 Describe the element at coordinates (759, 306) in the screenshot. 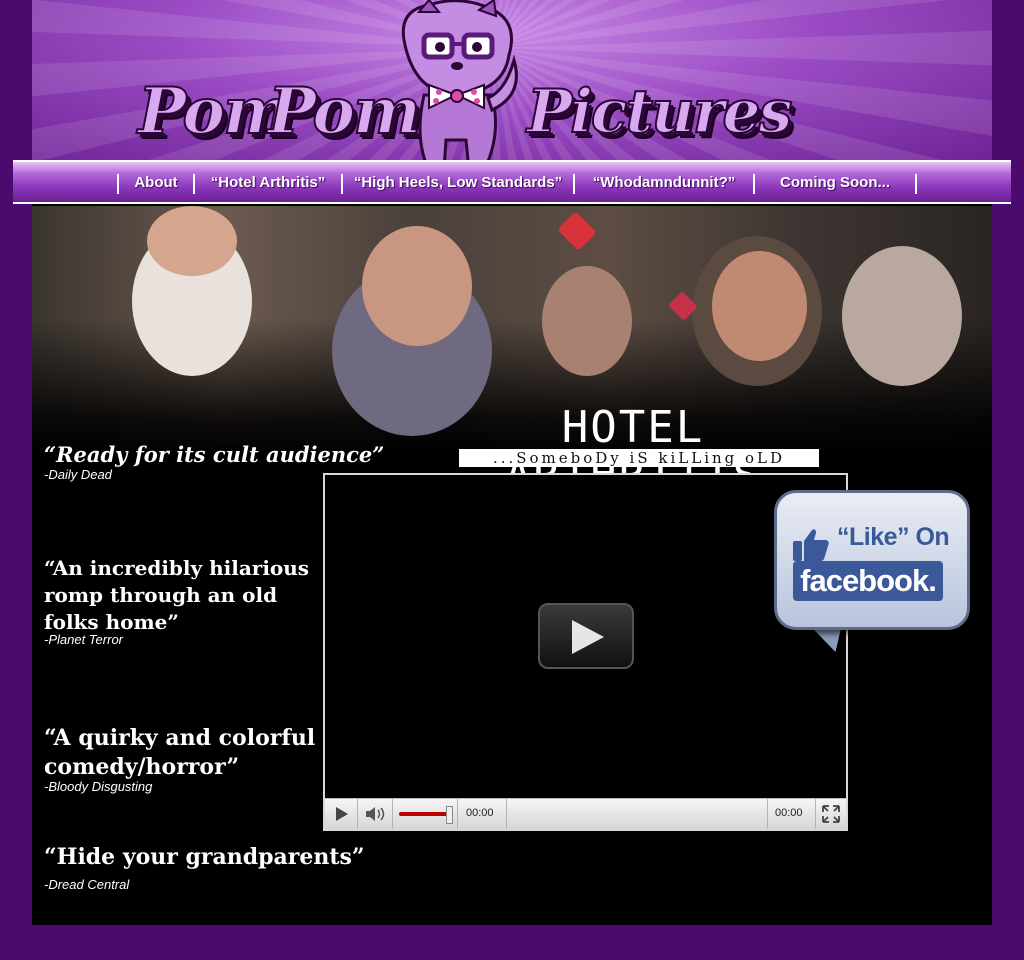

I see `curly-man-face` at that location.